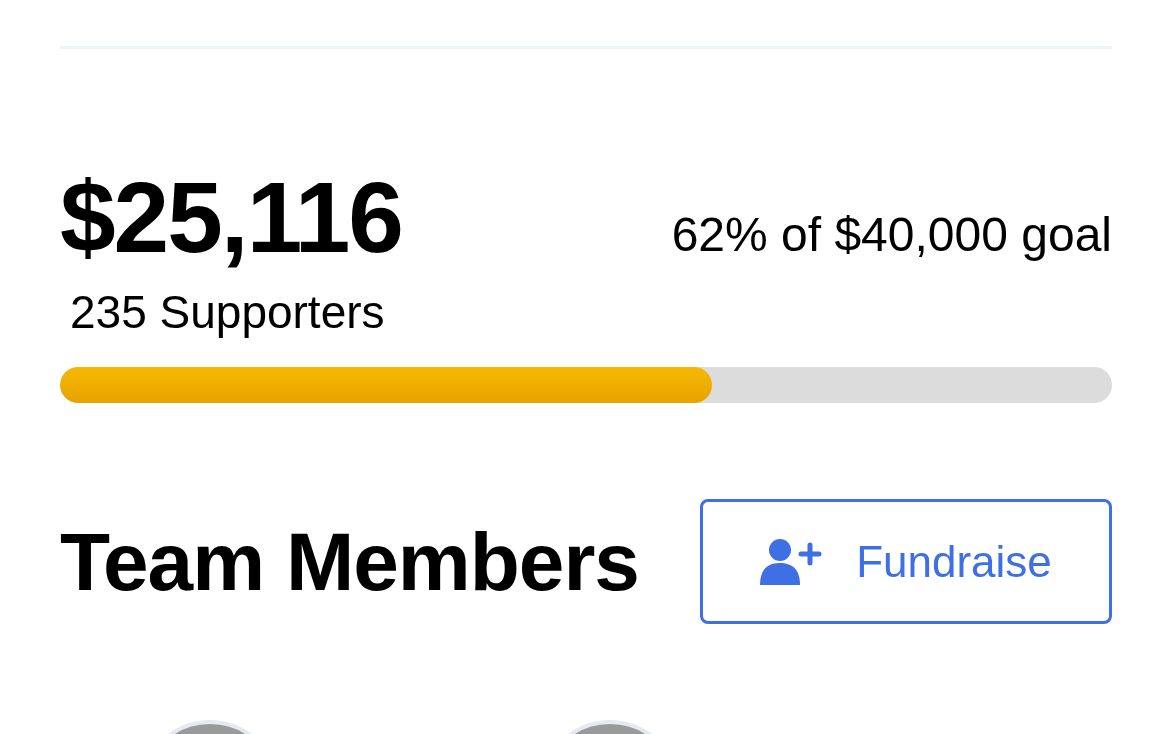 The width and height of the screenshot is (1170, 734). What do you see at coordinates (891, 237) in the screenshot?
I see `goal-progress-text: 62% of $40,000 goal` at bounding box center [891, 237].